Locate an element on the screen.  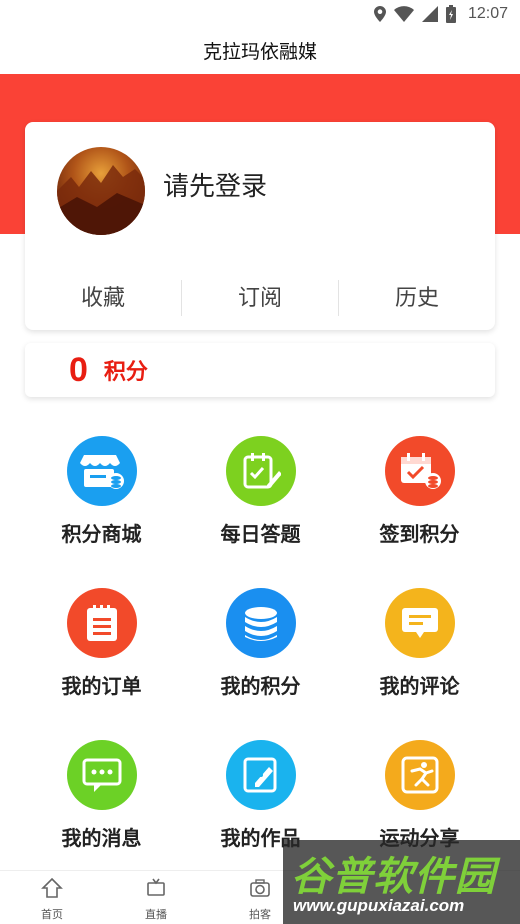
grid-item-my-comments: 我的评论 is located at coordinates (419, 643).